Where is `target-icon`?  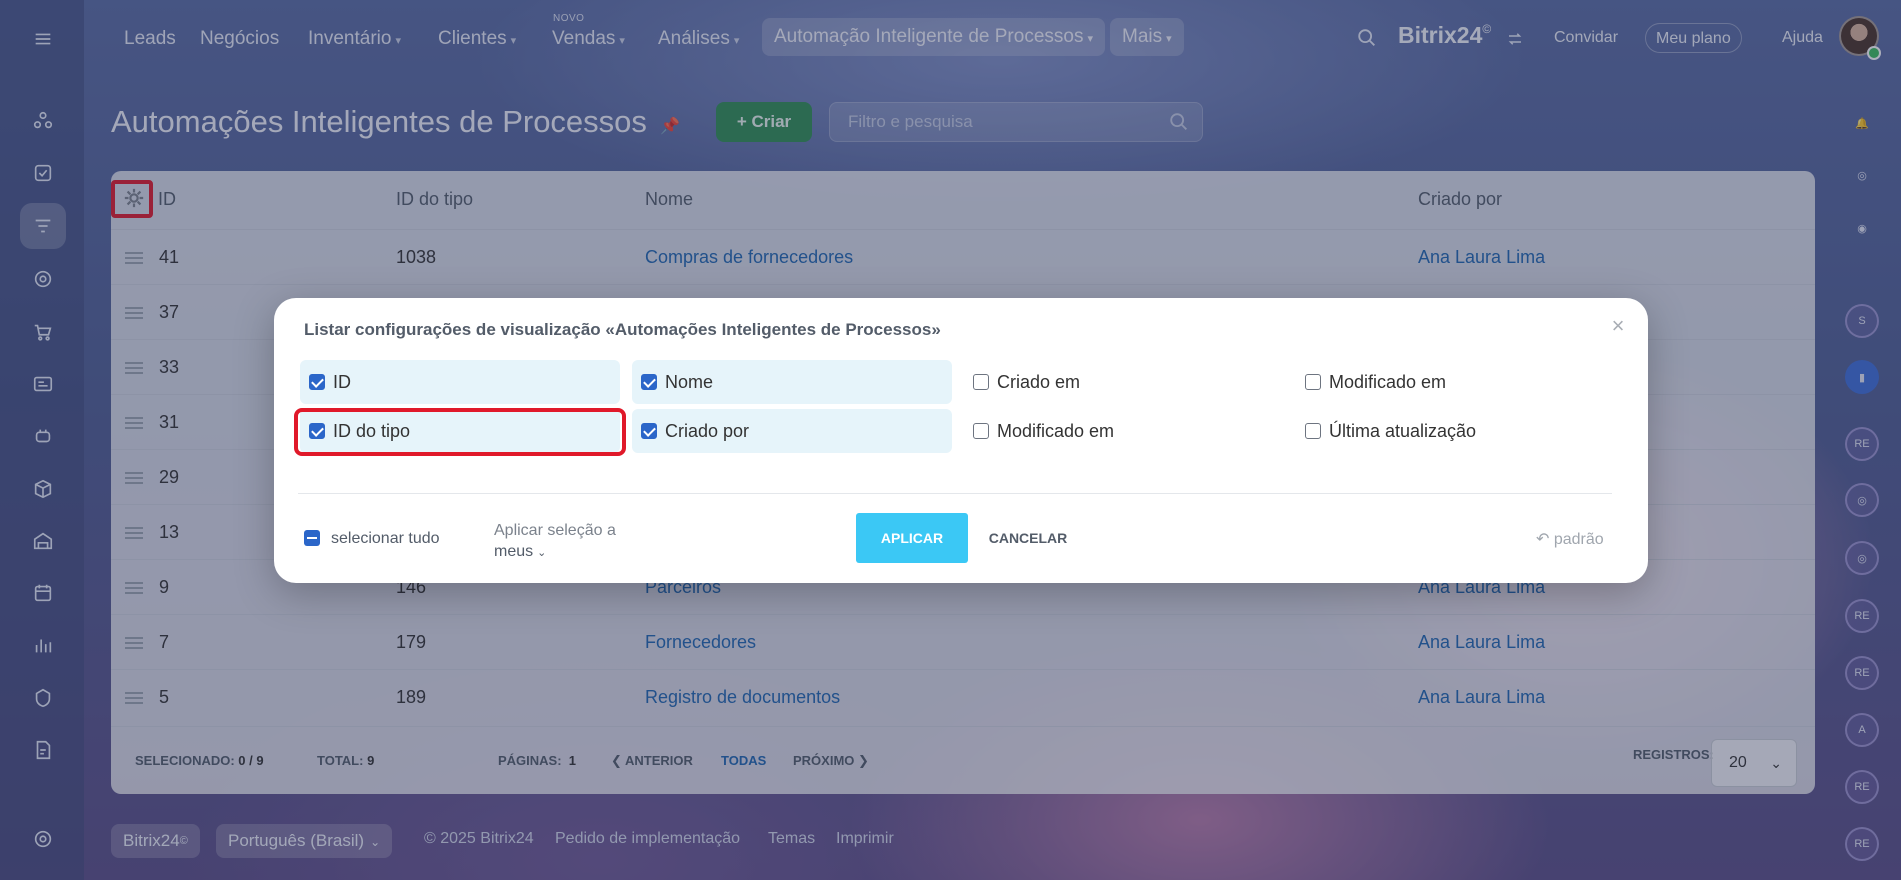
target-icon is located at coordinates (43, 279).